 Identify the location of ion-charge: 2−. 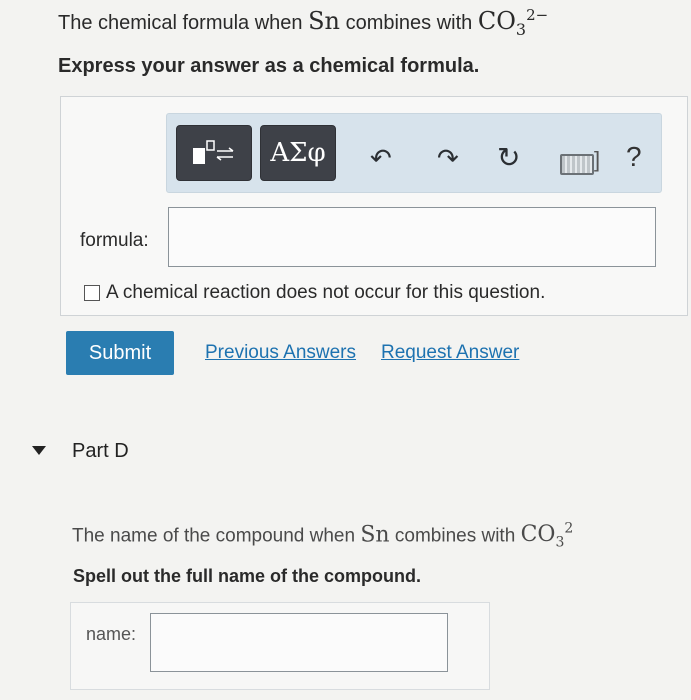
(537, 15).